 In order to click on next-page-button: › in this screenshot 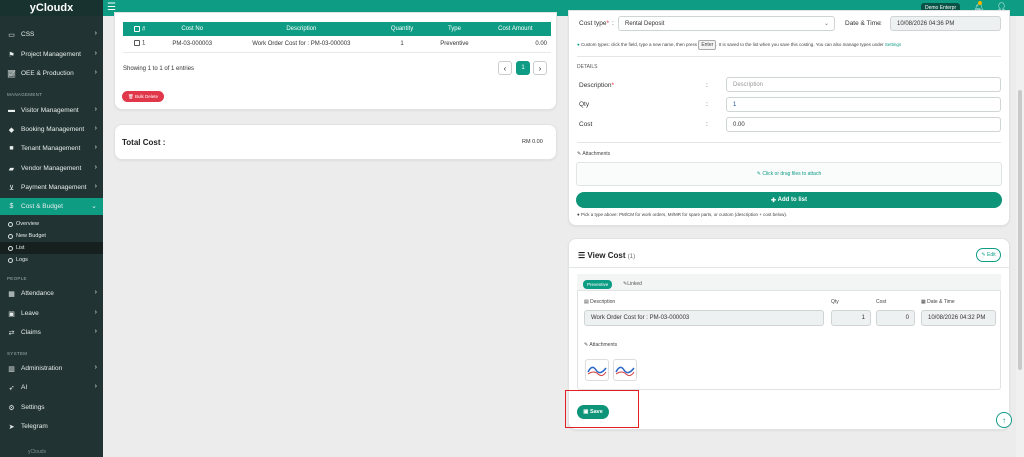, I will do `click(540, 68)`.